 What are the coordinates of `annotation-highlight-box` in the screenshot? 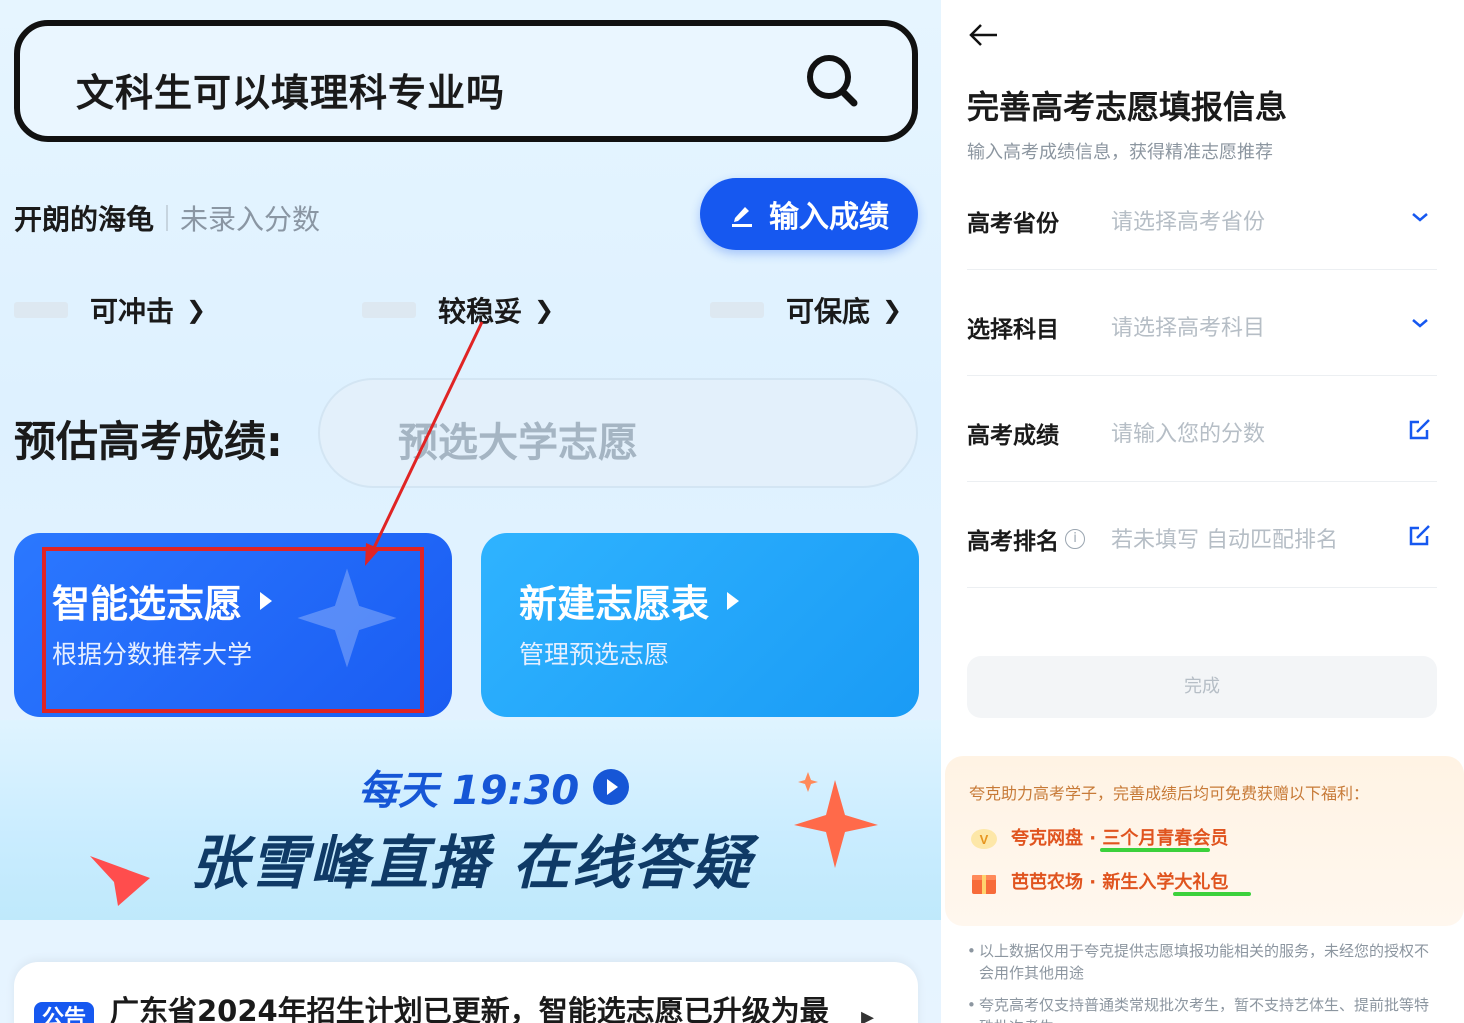 It's located at (233, 630).